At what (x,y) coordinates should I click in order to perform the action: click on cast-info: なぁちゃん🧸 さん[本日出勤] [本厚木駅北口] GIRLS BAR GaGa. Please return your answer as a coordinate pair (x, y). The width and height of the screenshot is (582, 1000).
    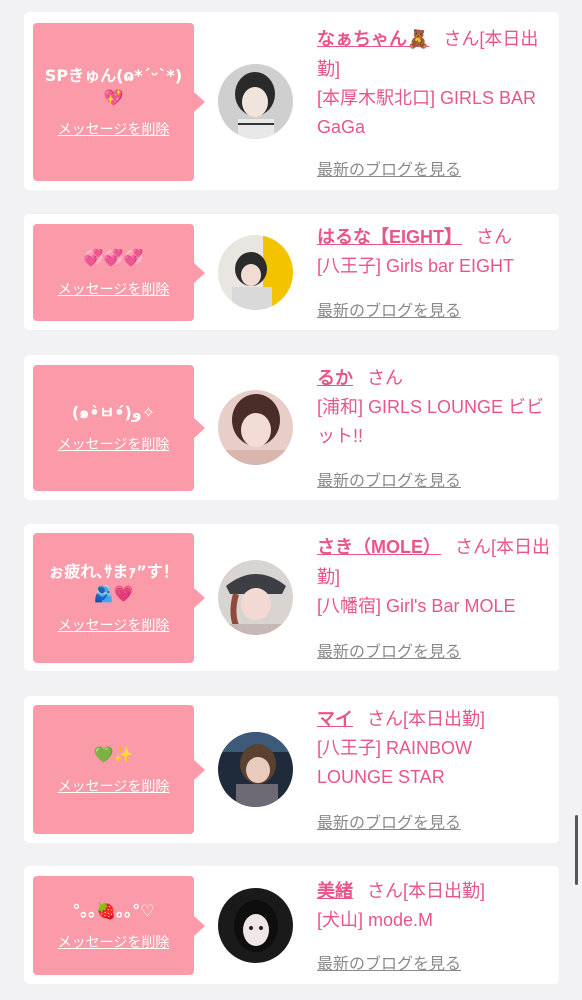
    Looking at the image, I should click on (434, 83).